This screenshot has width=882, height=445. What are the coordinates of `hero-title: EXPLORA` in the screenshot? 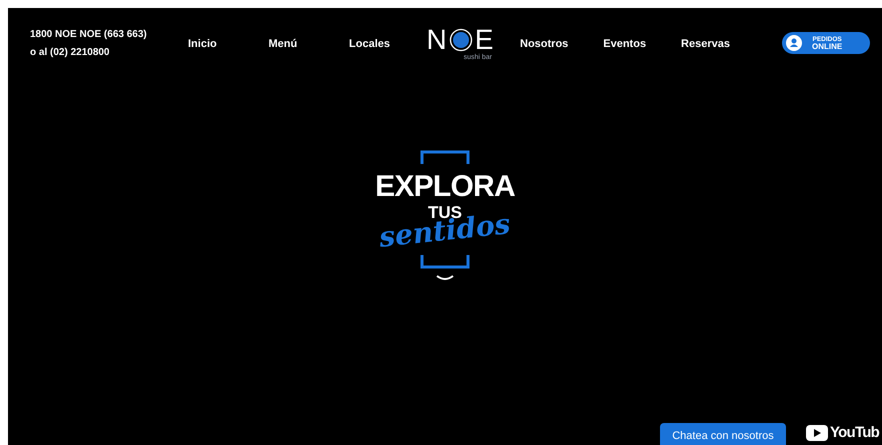 It's located at (445, 187).